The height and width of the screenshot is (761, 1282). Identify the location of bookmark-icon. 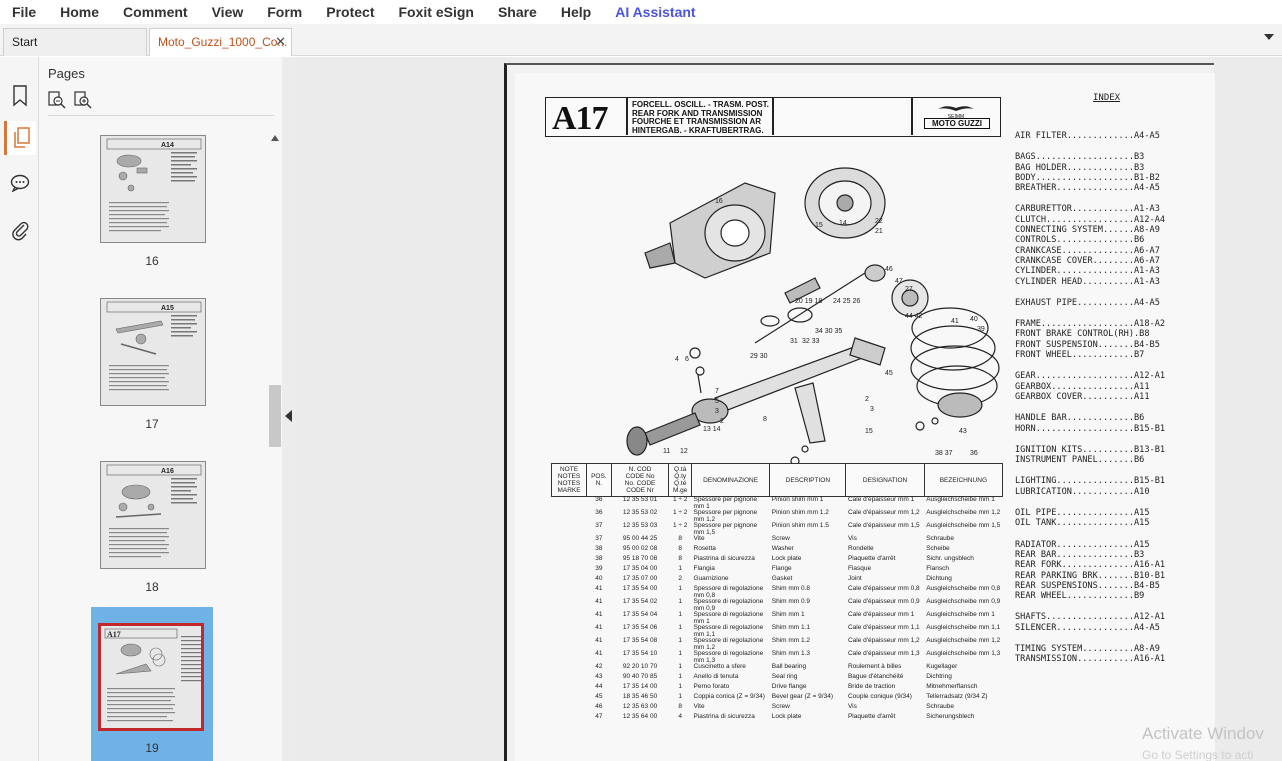
(20, 96).